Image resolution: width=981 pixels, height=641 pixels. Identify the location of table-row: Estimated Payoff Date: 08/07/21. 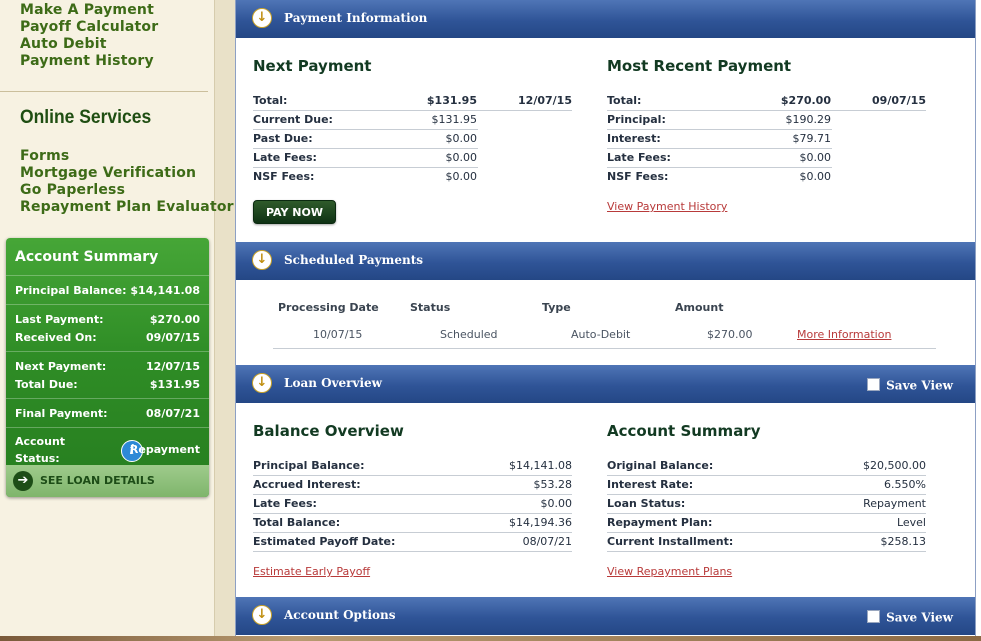
(412, 542).